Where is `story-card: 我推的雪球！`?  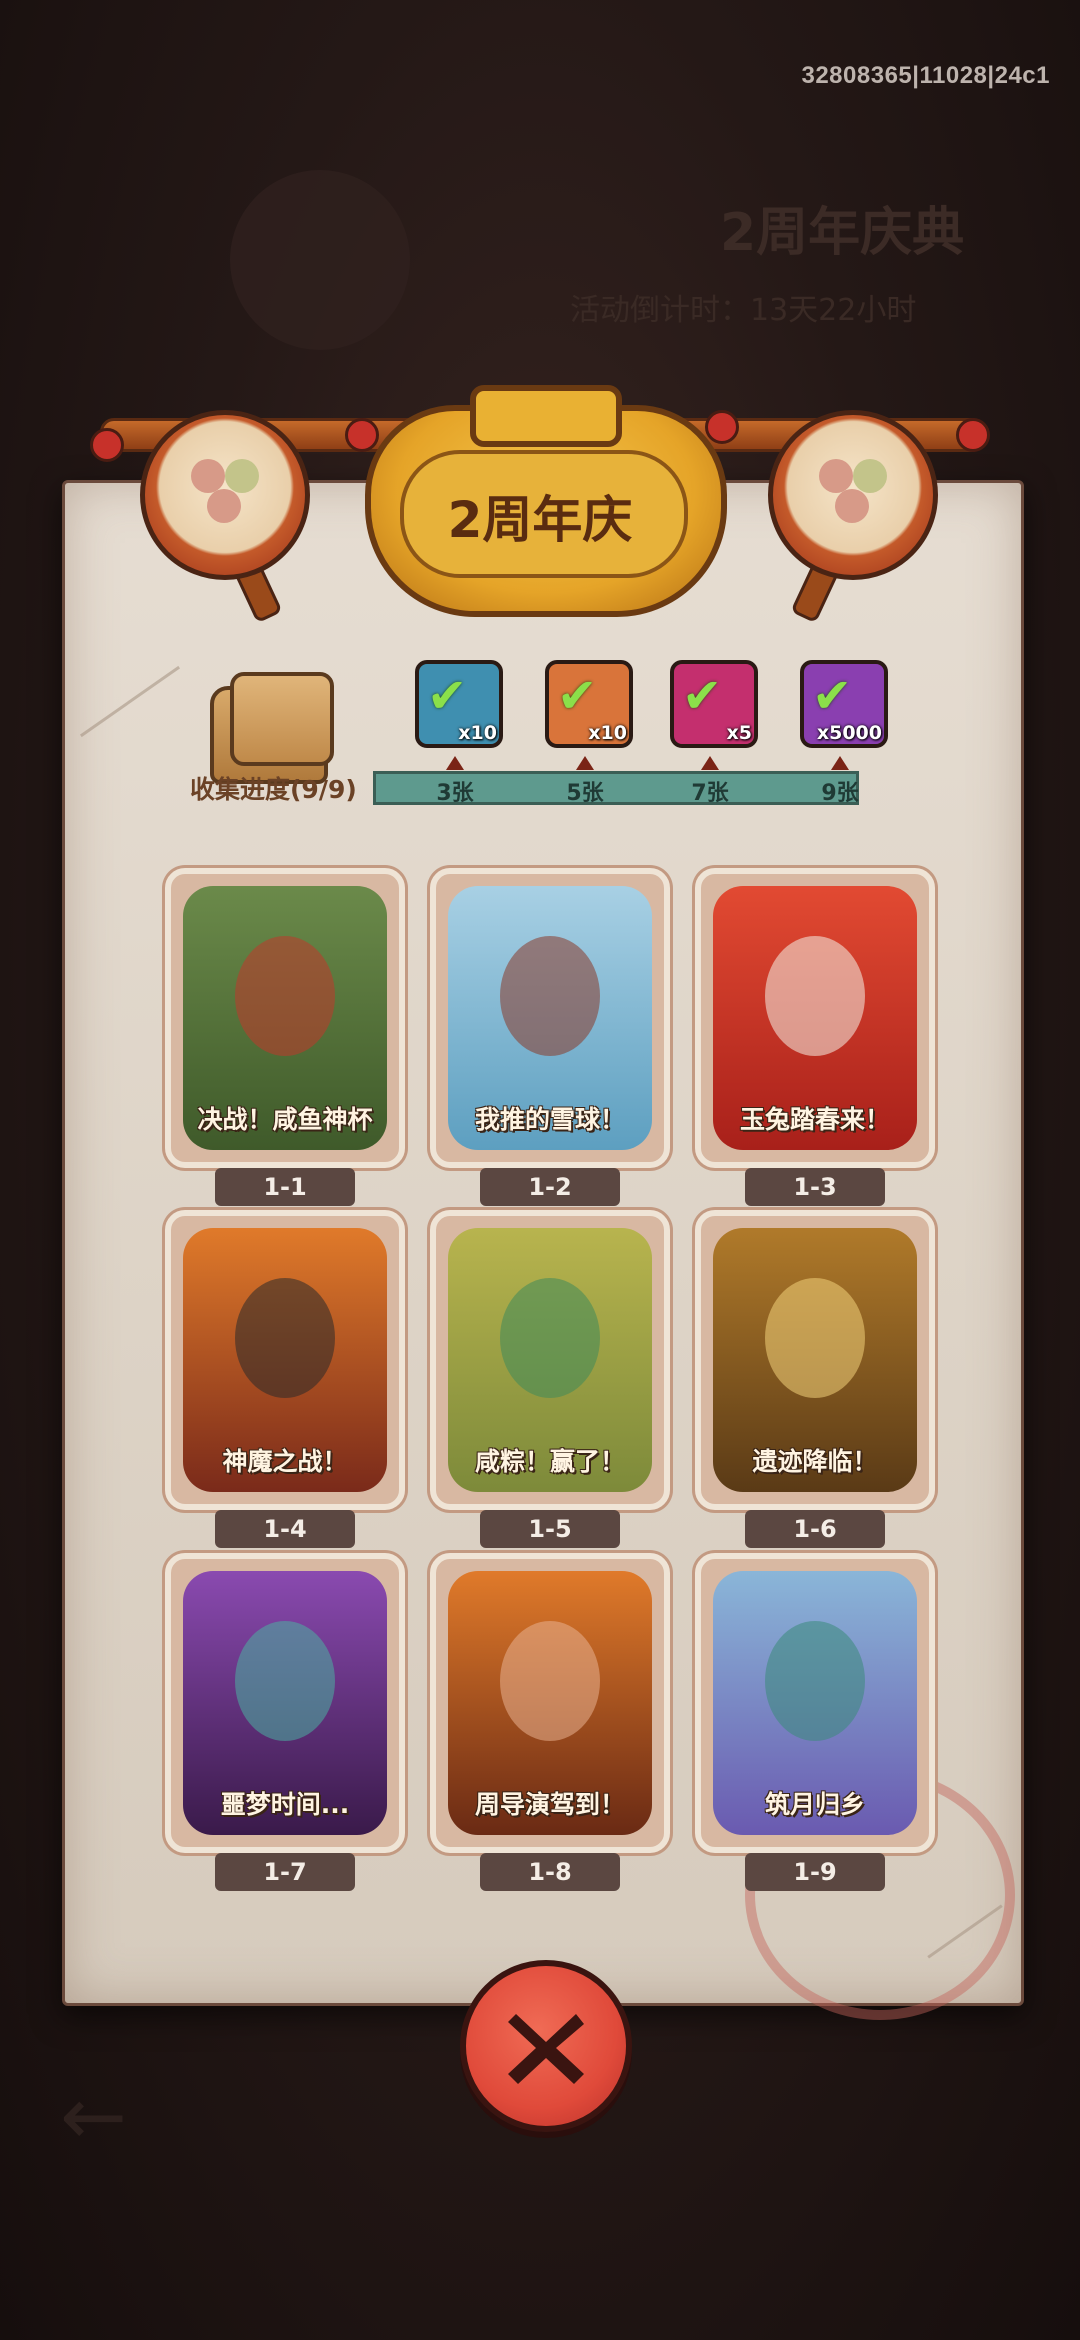 story-card: 我推的雪球！ is located at coordinates (550, 1018).